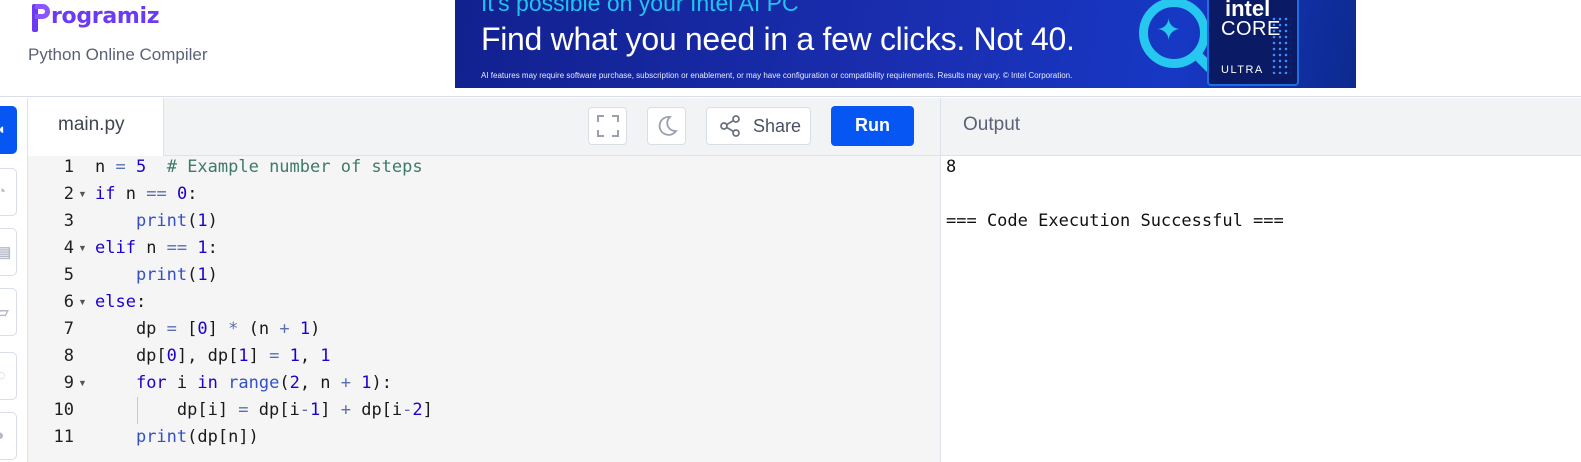  I want to click on theme-toggle-button, so click(666, 126).